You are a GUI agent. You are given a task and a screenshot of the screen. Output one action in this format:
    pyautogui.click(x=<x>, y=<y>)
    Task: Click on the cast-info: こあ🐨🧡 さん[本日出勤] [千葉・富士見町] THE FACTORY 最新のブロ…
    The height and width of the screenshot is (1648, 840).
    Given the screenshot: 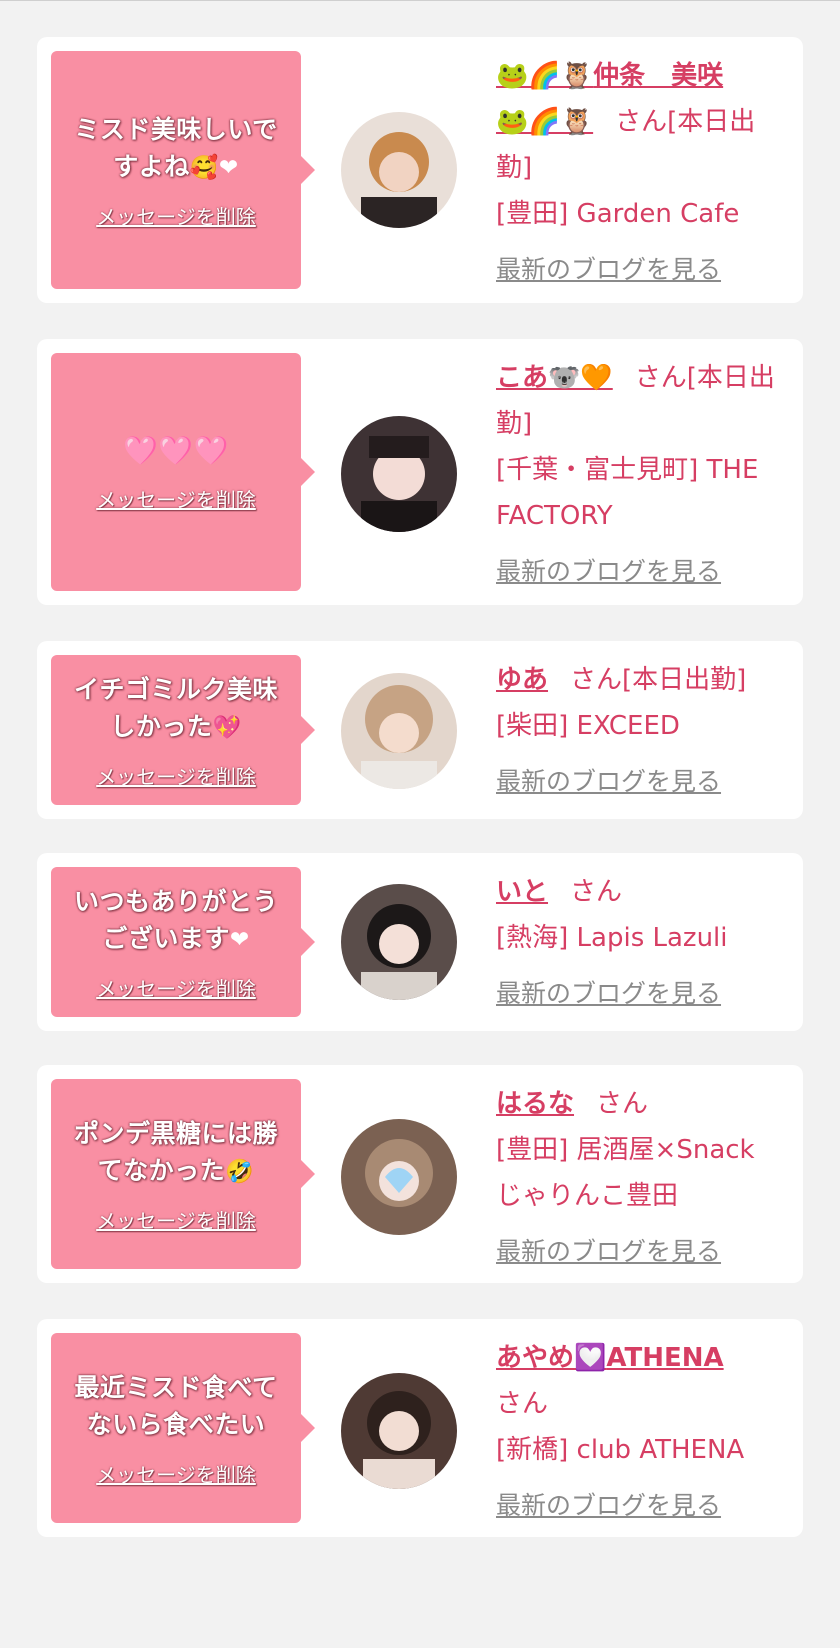 What is the action you would take?
    pyautogui.click(x=641, y=475)
    